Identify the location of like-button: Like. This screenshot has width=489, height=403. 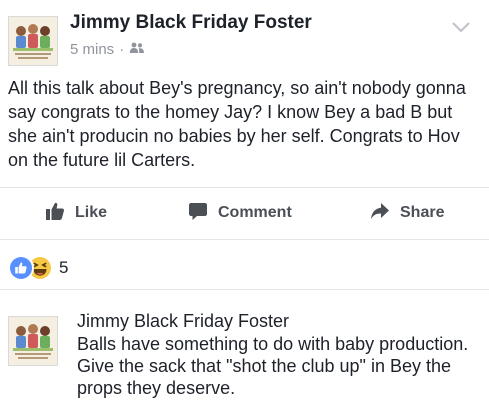
(76, 213).